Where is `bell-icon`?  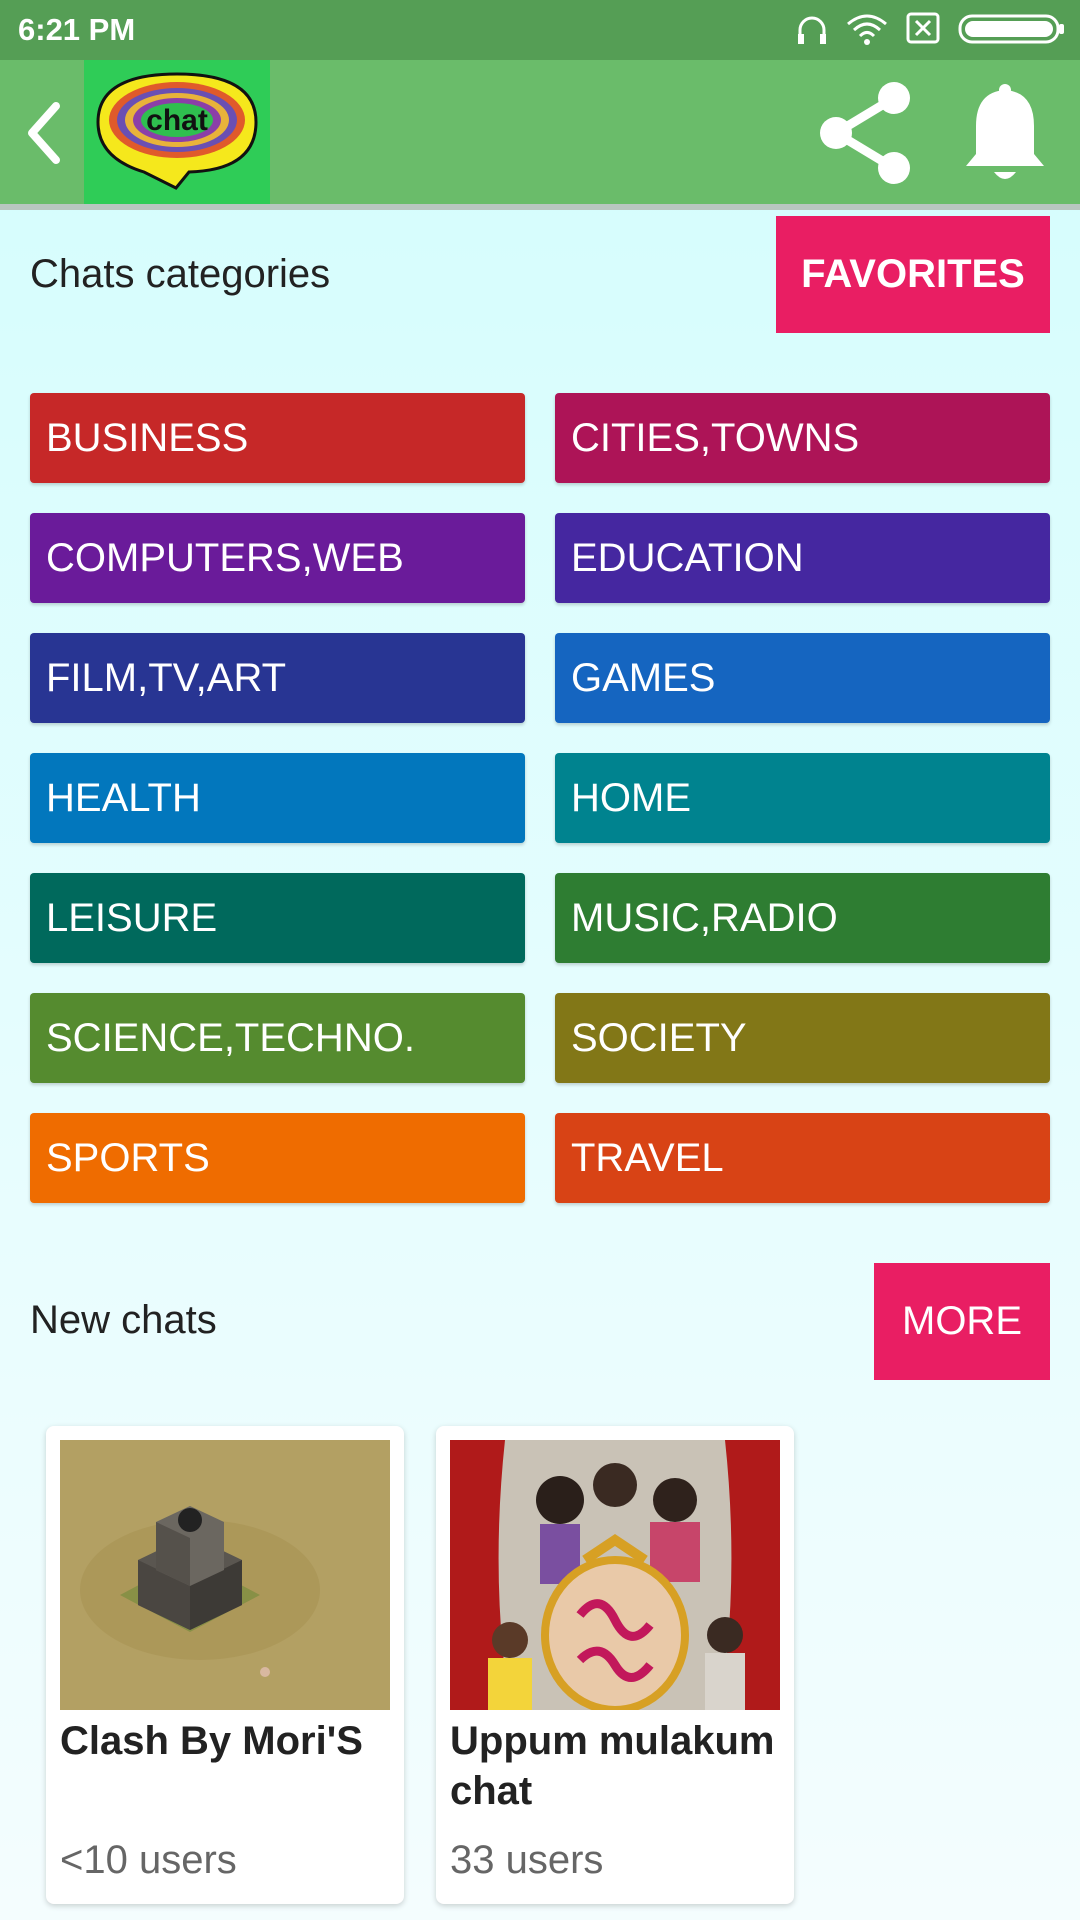 bell-icon is located at coordinates (1005, 131).